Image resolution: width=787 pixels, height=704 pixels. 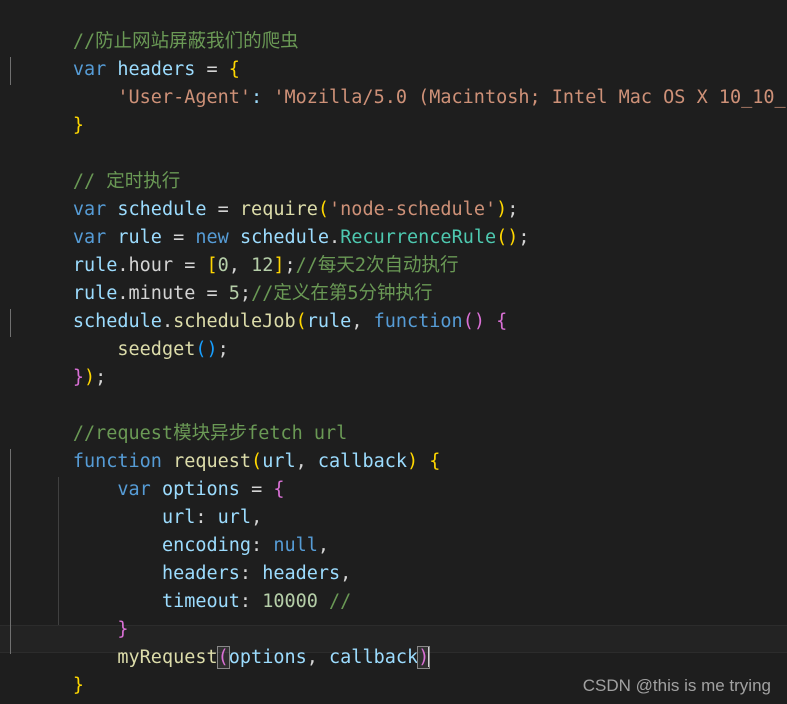 I want to click on bracket-token: ], so click(x=279, y=265).